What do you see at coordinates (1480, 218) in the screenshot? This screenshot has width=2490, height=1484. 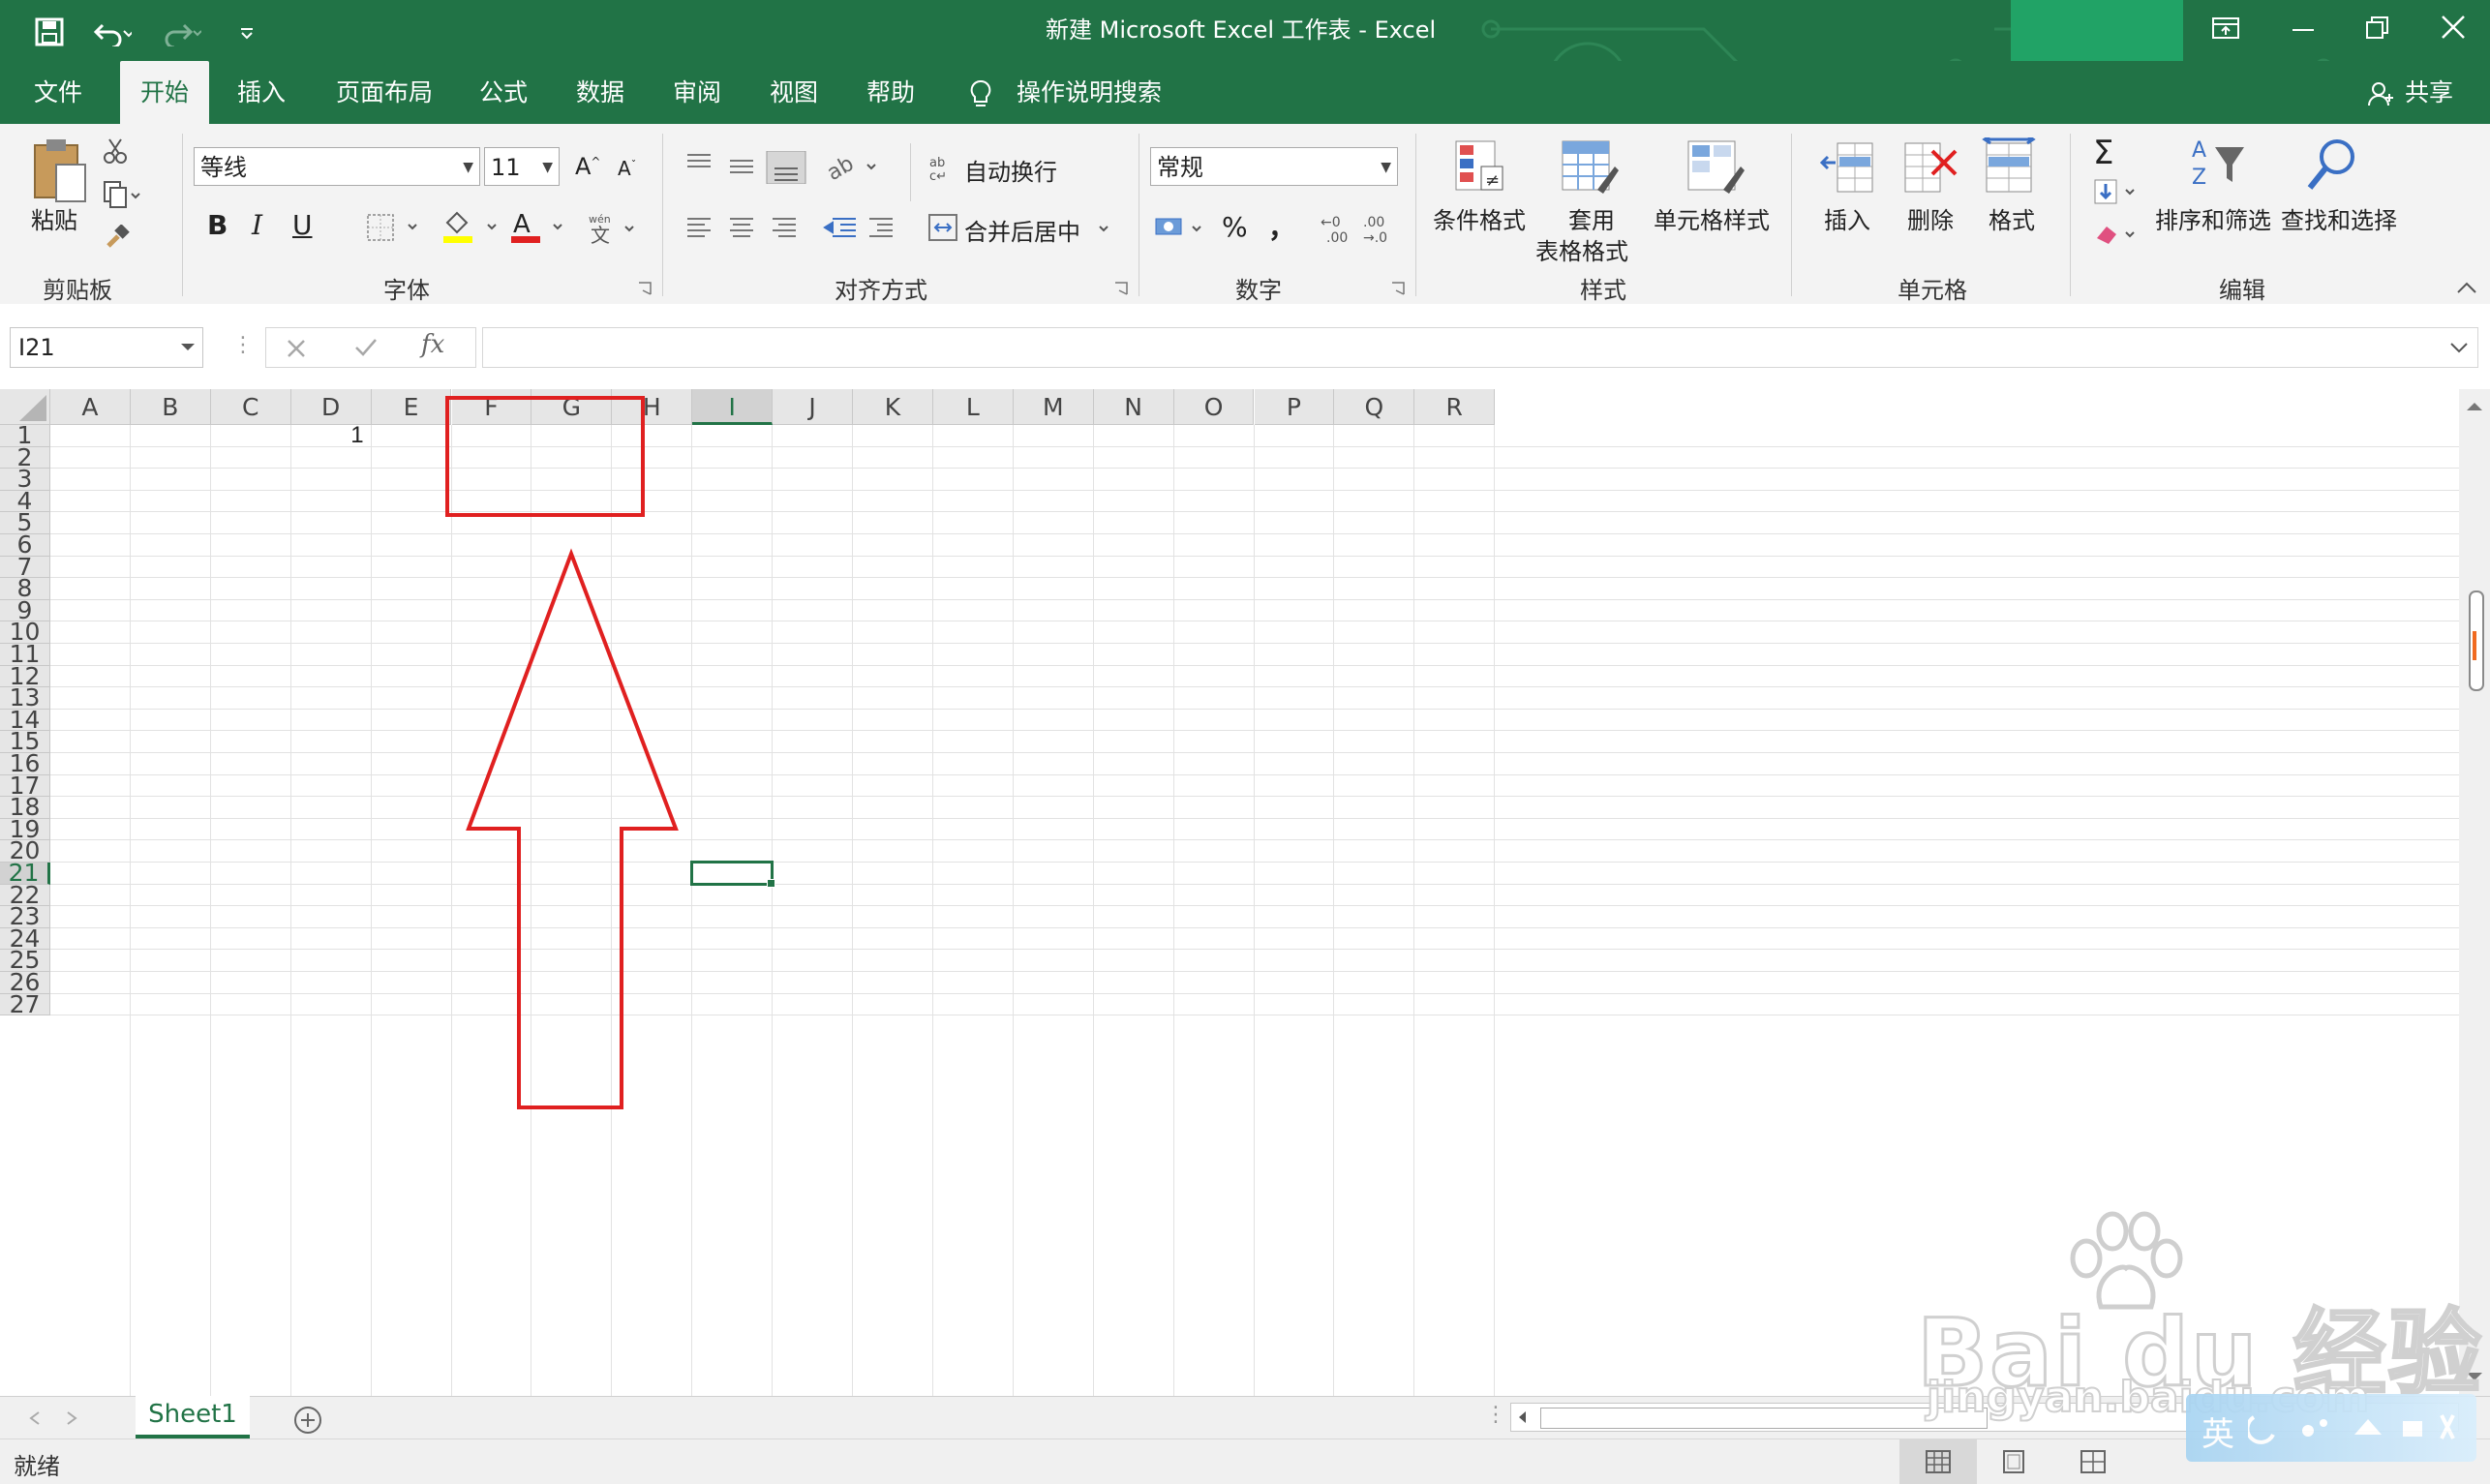 I see `conditional-formatting-button: 条件格式` at bounding box center [1480, 218].